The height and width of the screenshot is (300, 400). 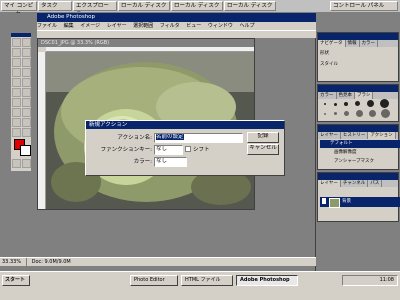 What do you see at coordinates (16, 82) in the screenshot?
I see `stamp-tool` at bounding box center [16, 82].